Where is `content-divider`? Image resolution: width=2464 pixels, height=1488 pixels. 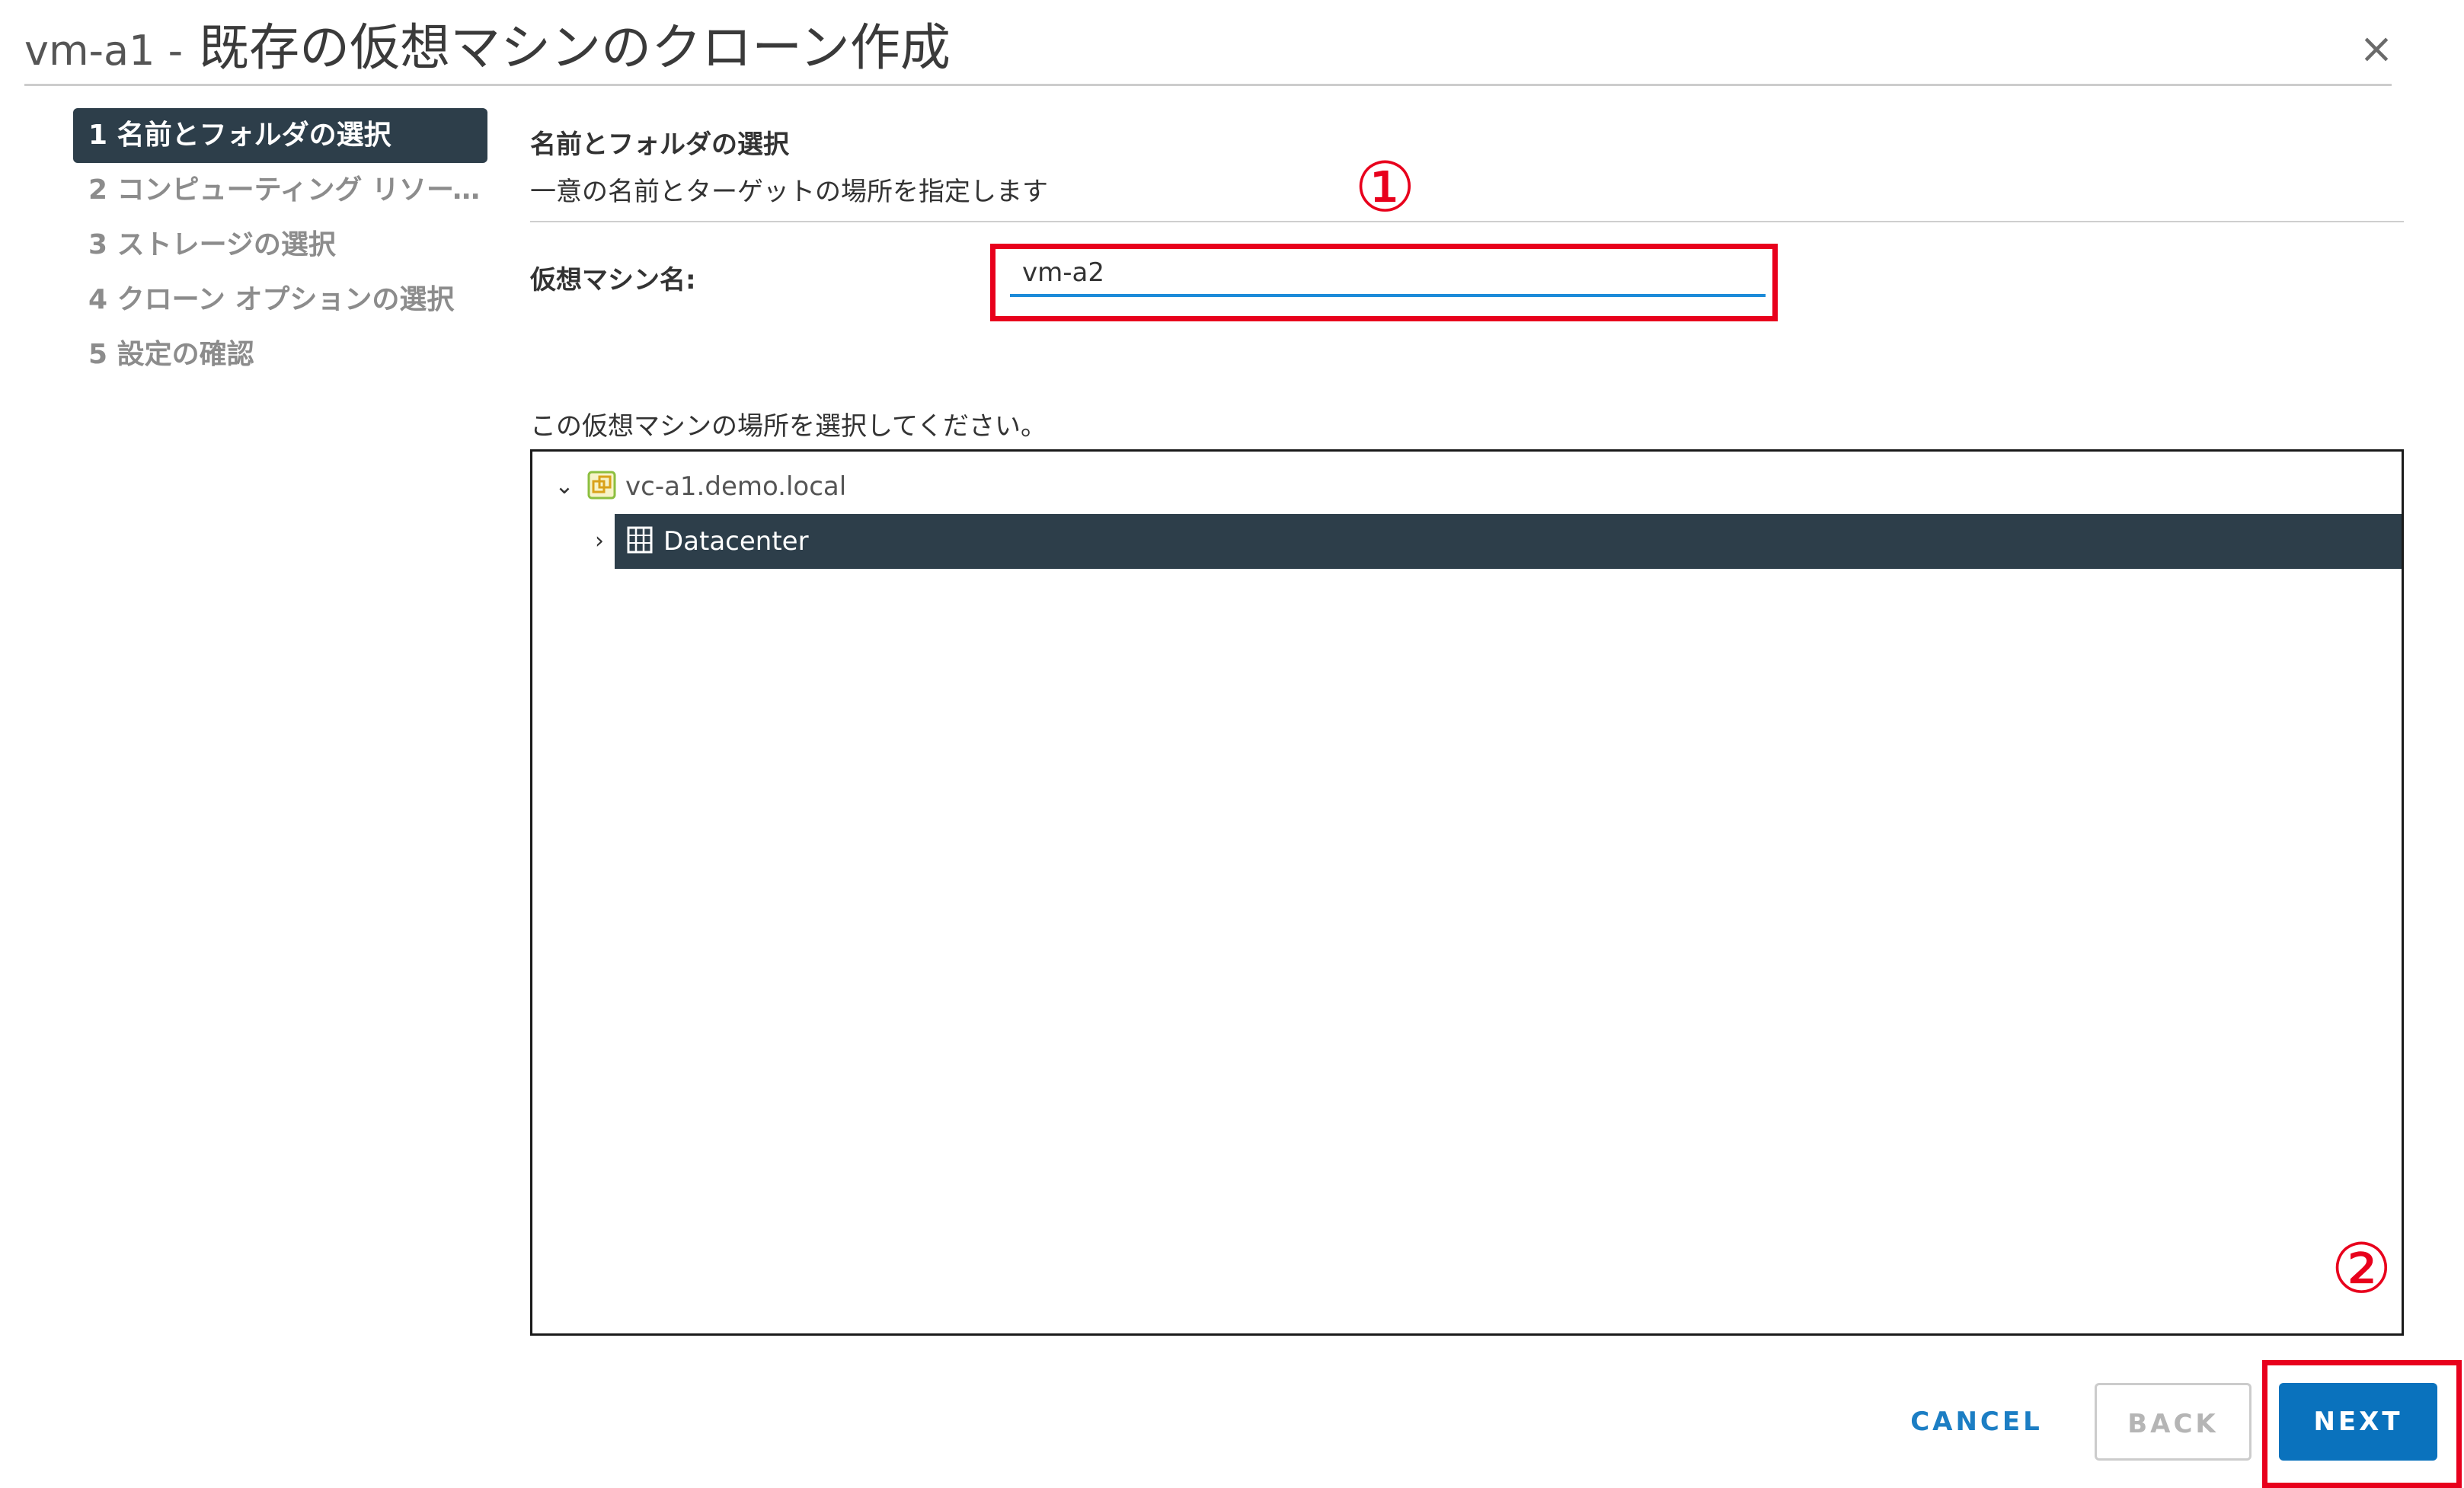
content-divider is located at coordinates (1467, 221).